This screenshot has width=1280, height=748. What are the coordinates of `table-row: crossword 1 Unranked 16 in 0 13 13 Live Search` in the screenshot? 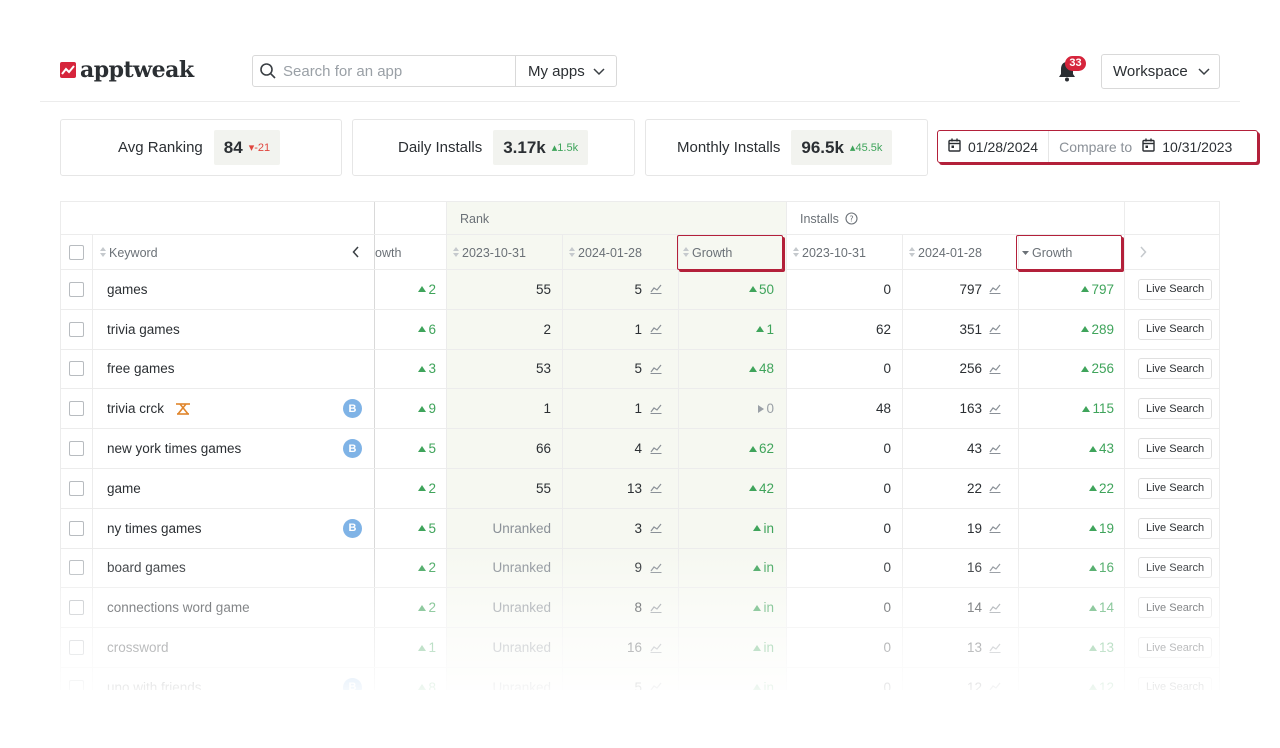 It's located at (640, 648).